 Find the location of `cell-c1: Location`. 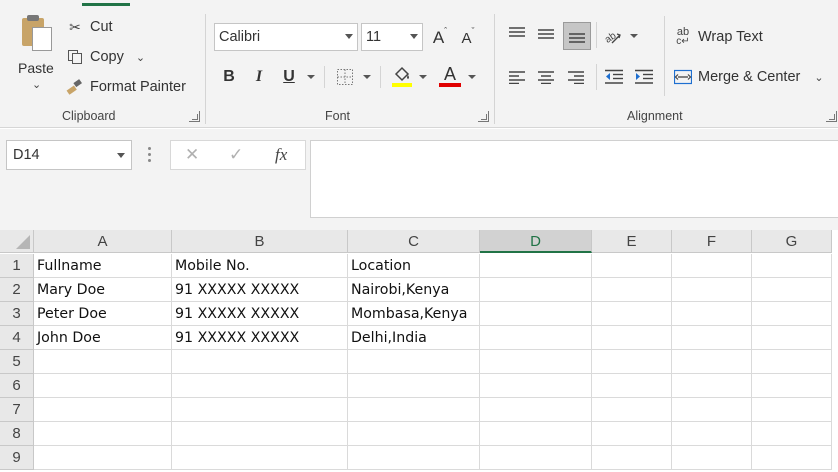

cell-c1: Location is located at coordinates (414, 266).